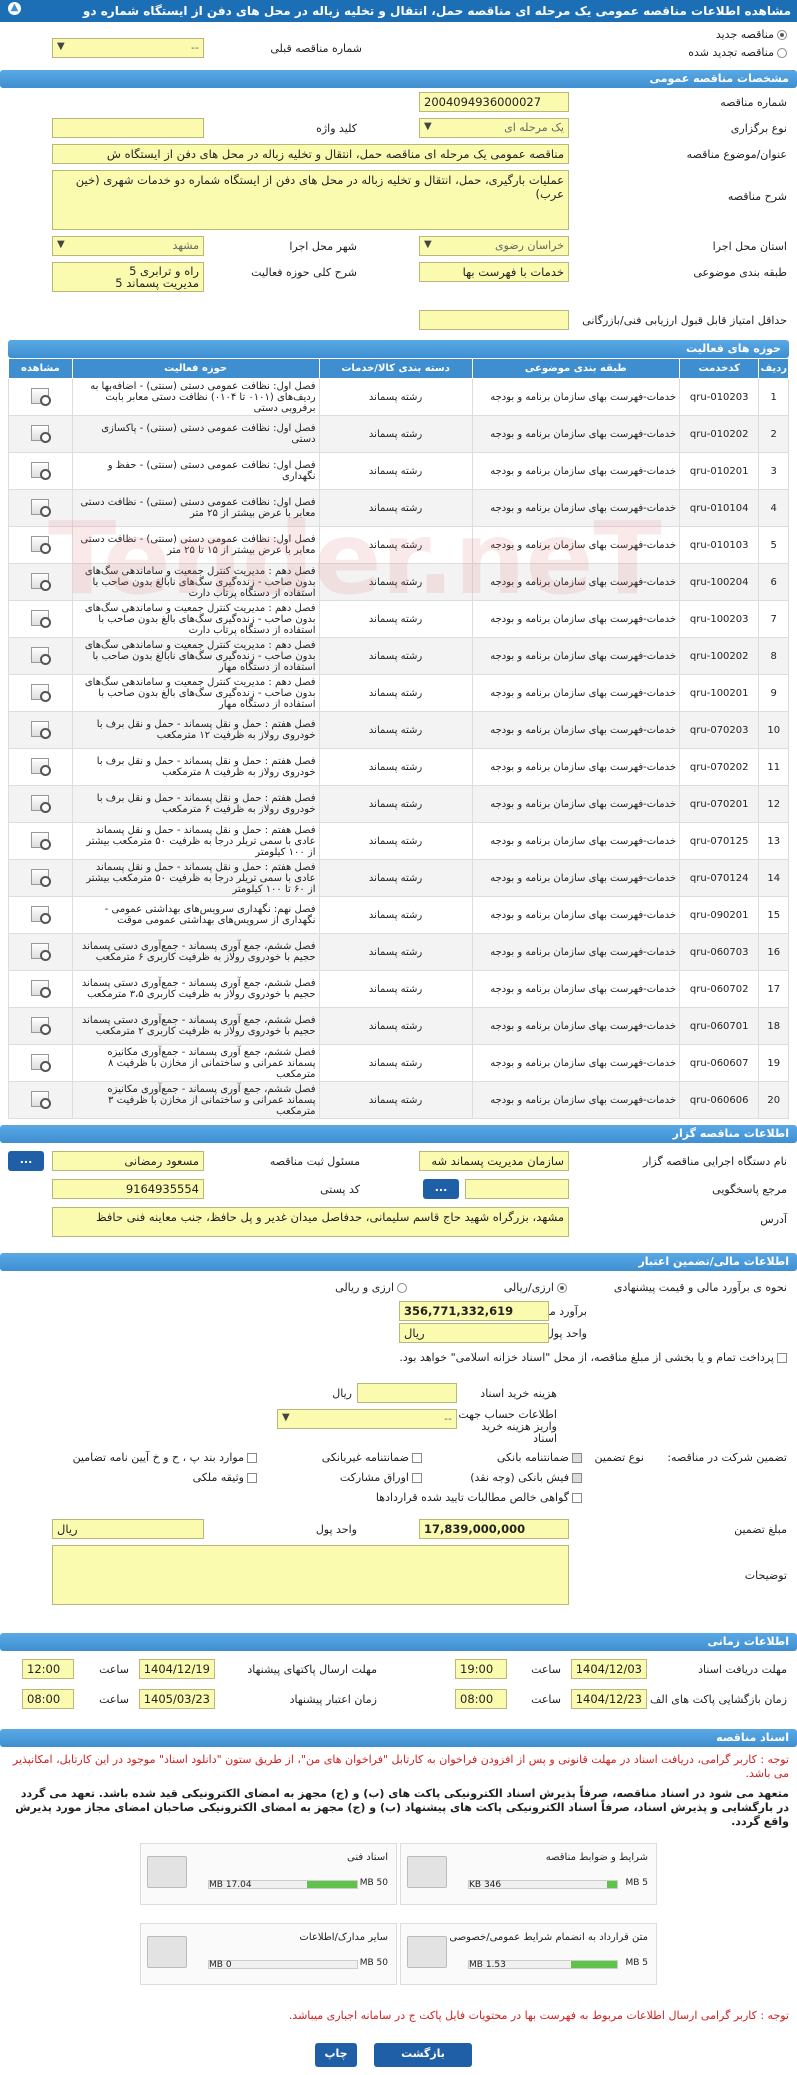 This screenshot has width=797, height=2075. I want to click on doc-card-terms: شرایط و ضوابط مناقصه 5 MB 346 KB, so click(528, 1874).